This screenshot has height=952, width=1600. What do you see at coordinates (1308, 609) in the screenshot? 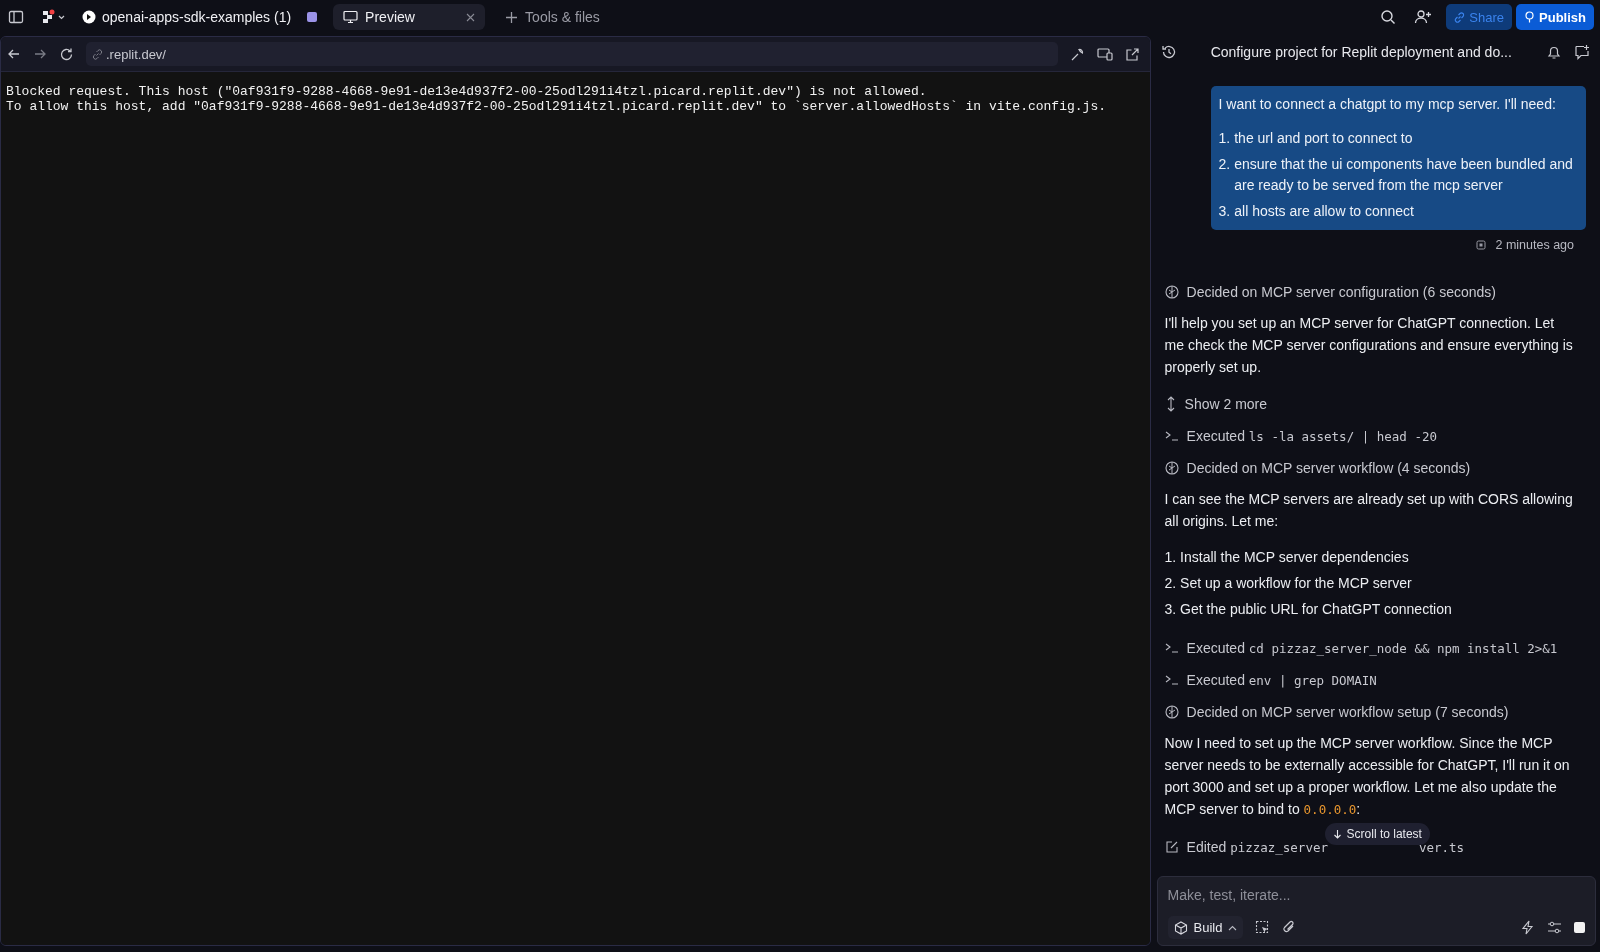
I see `list-item: 3. Get the public URL for ChatGPT connection` at bounding box center [1308, 609].